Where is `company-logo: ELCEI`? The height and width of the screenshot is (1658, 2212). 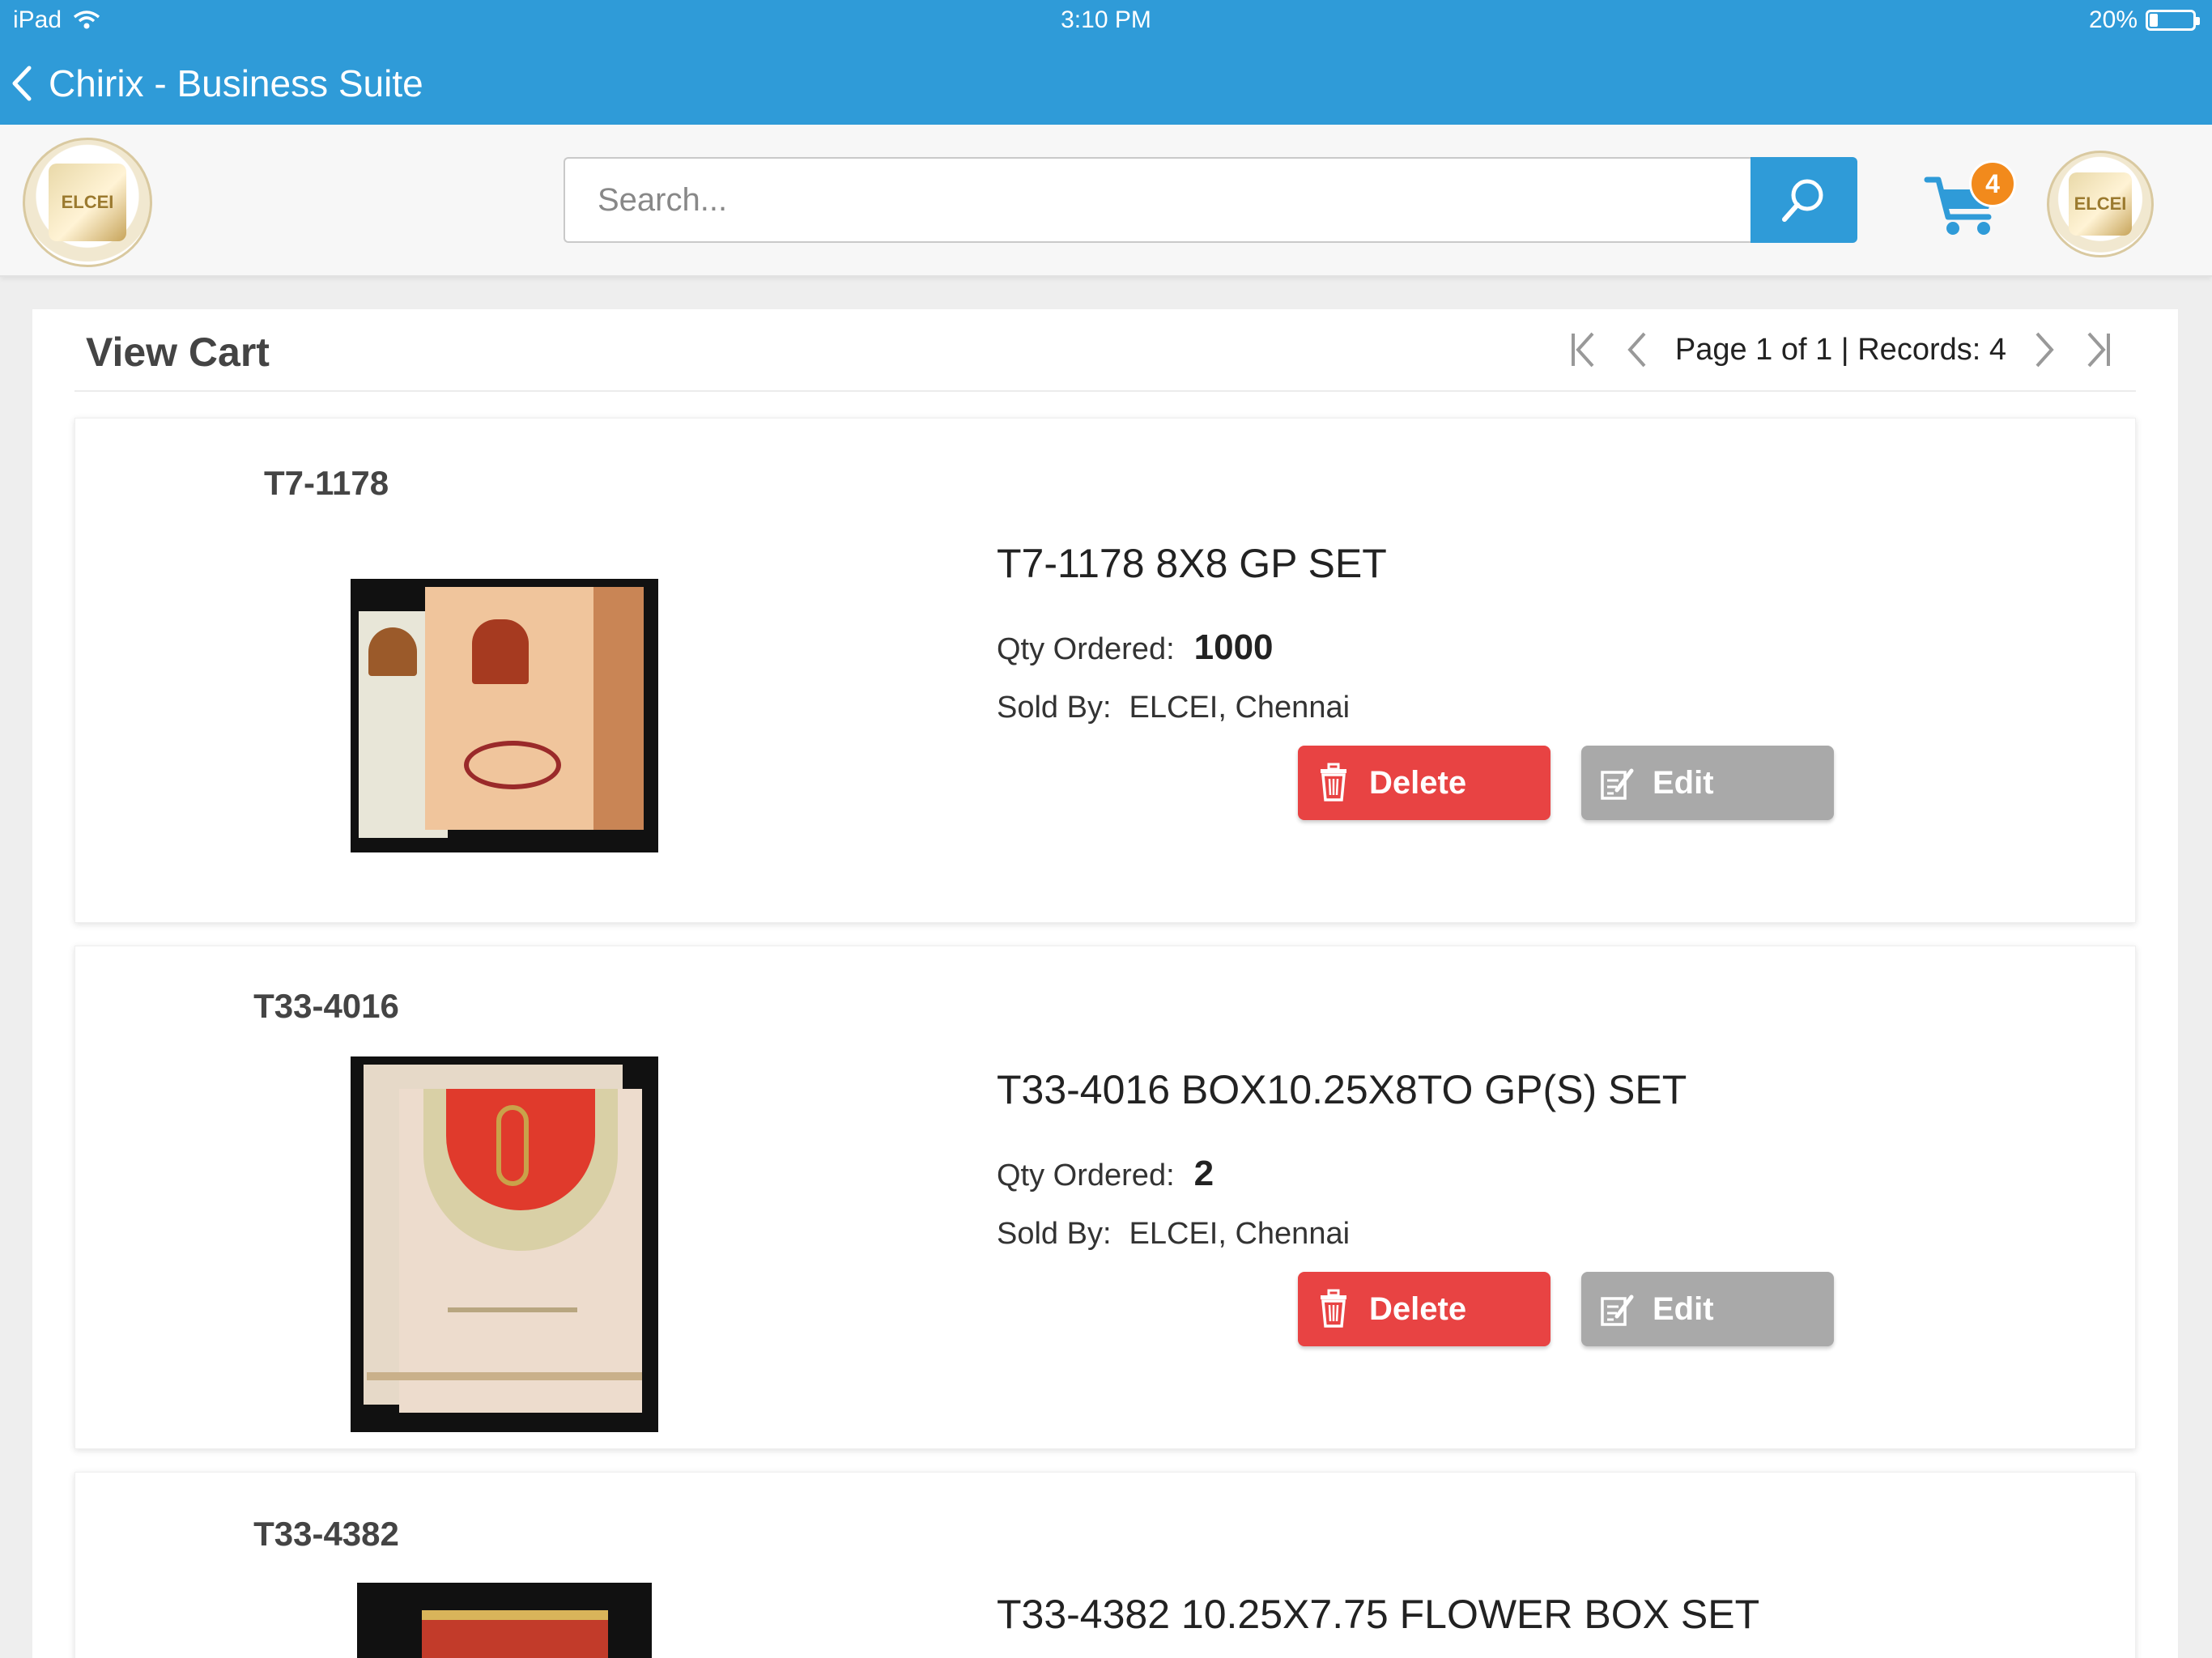
company-logo: ELCEI is located at coordinates (87, 202).